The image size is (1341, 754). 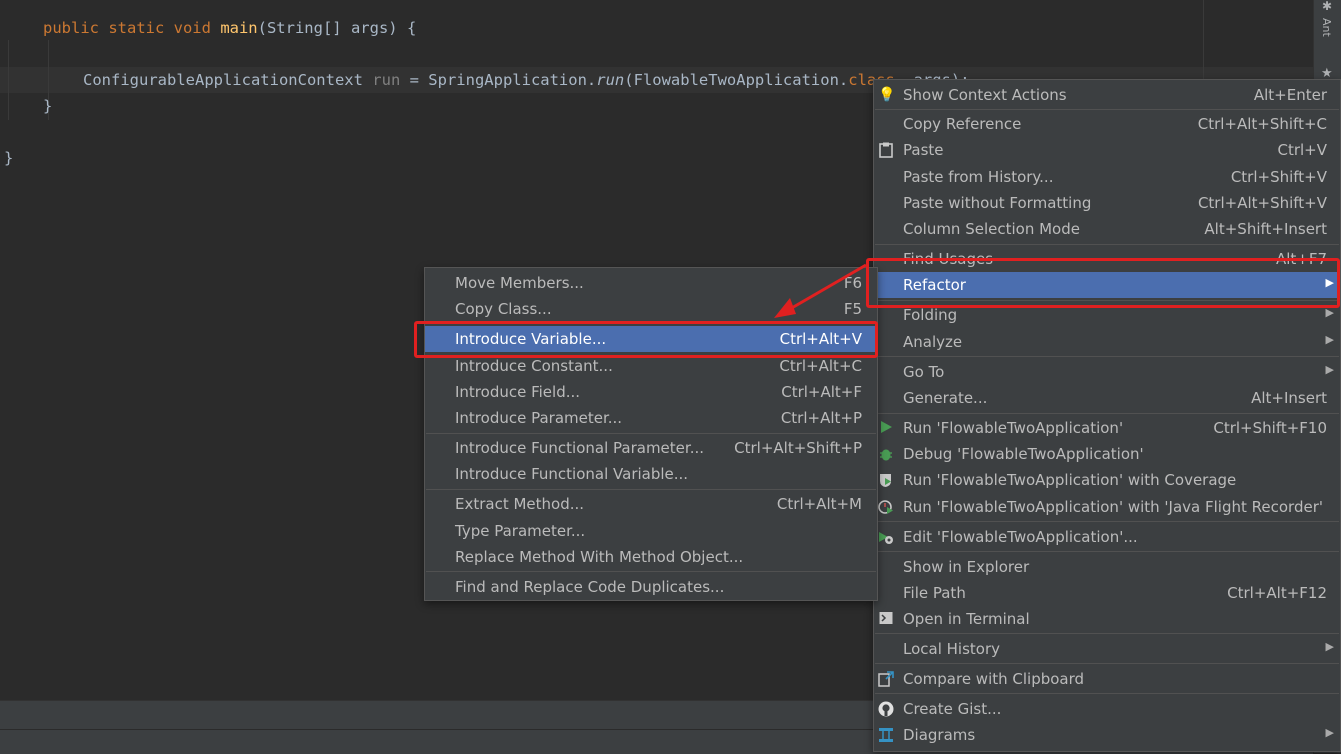 What do you see at coordinates (820, 290) in the screenshot?
I see `annotation-arrow` at bounding box center [820, 290].